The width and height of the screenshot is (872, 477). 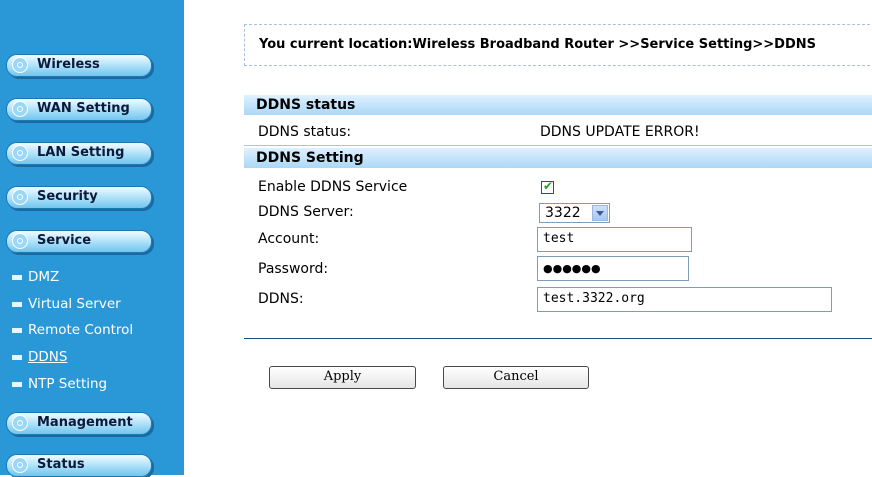 I want to click on menu-service: Service, so click(x=79, y=241).